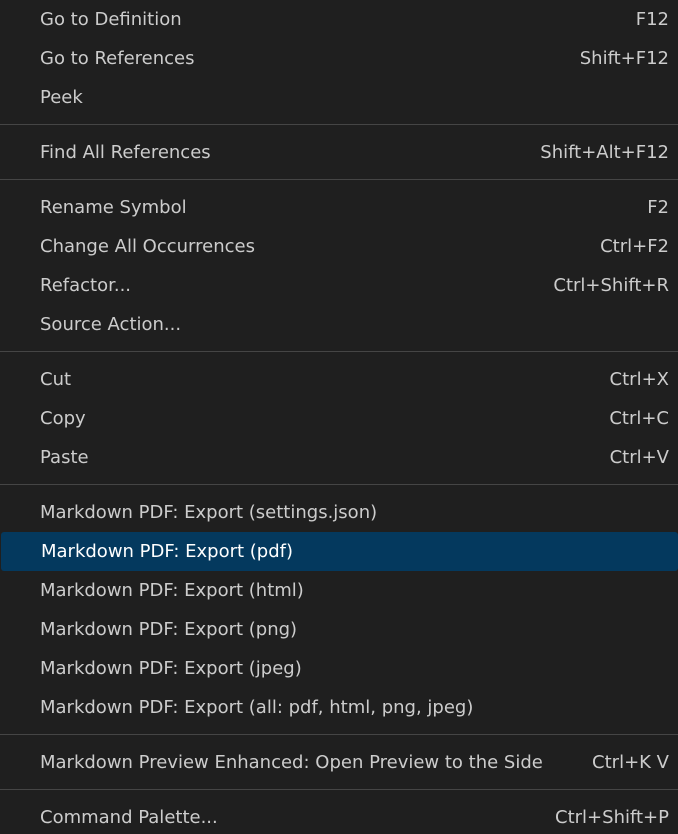  I want to click on menu-item-label: Peek, so click(61, 97).